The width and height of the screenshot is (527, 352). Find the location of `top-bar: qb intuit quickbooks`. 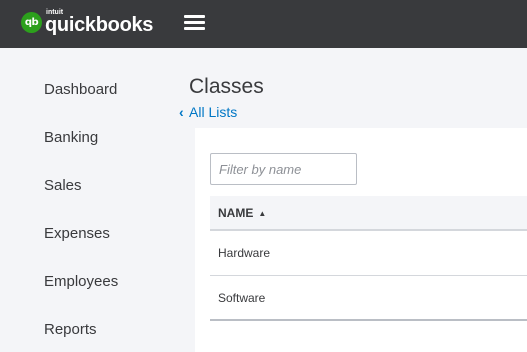

top-bar: qb intuit quickbooks is located at coordinates (263, 24).